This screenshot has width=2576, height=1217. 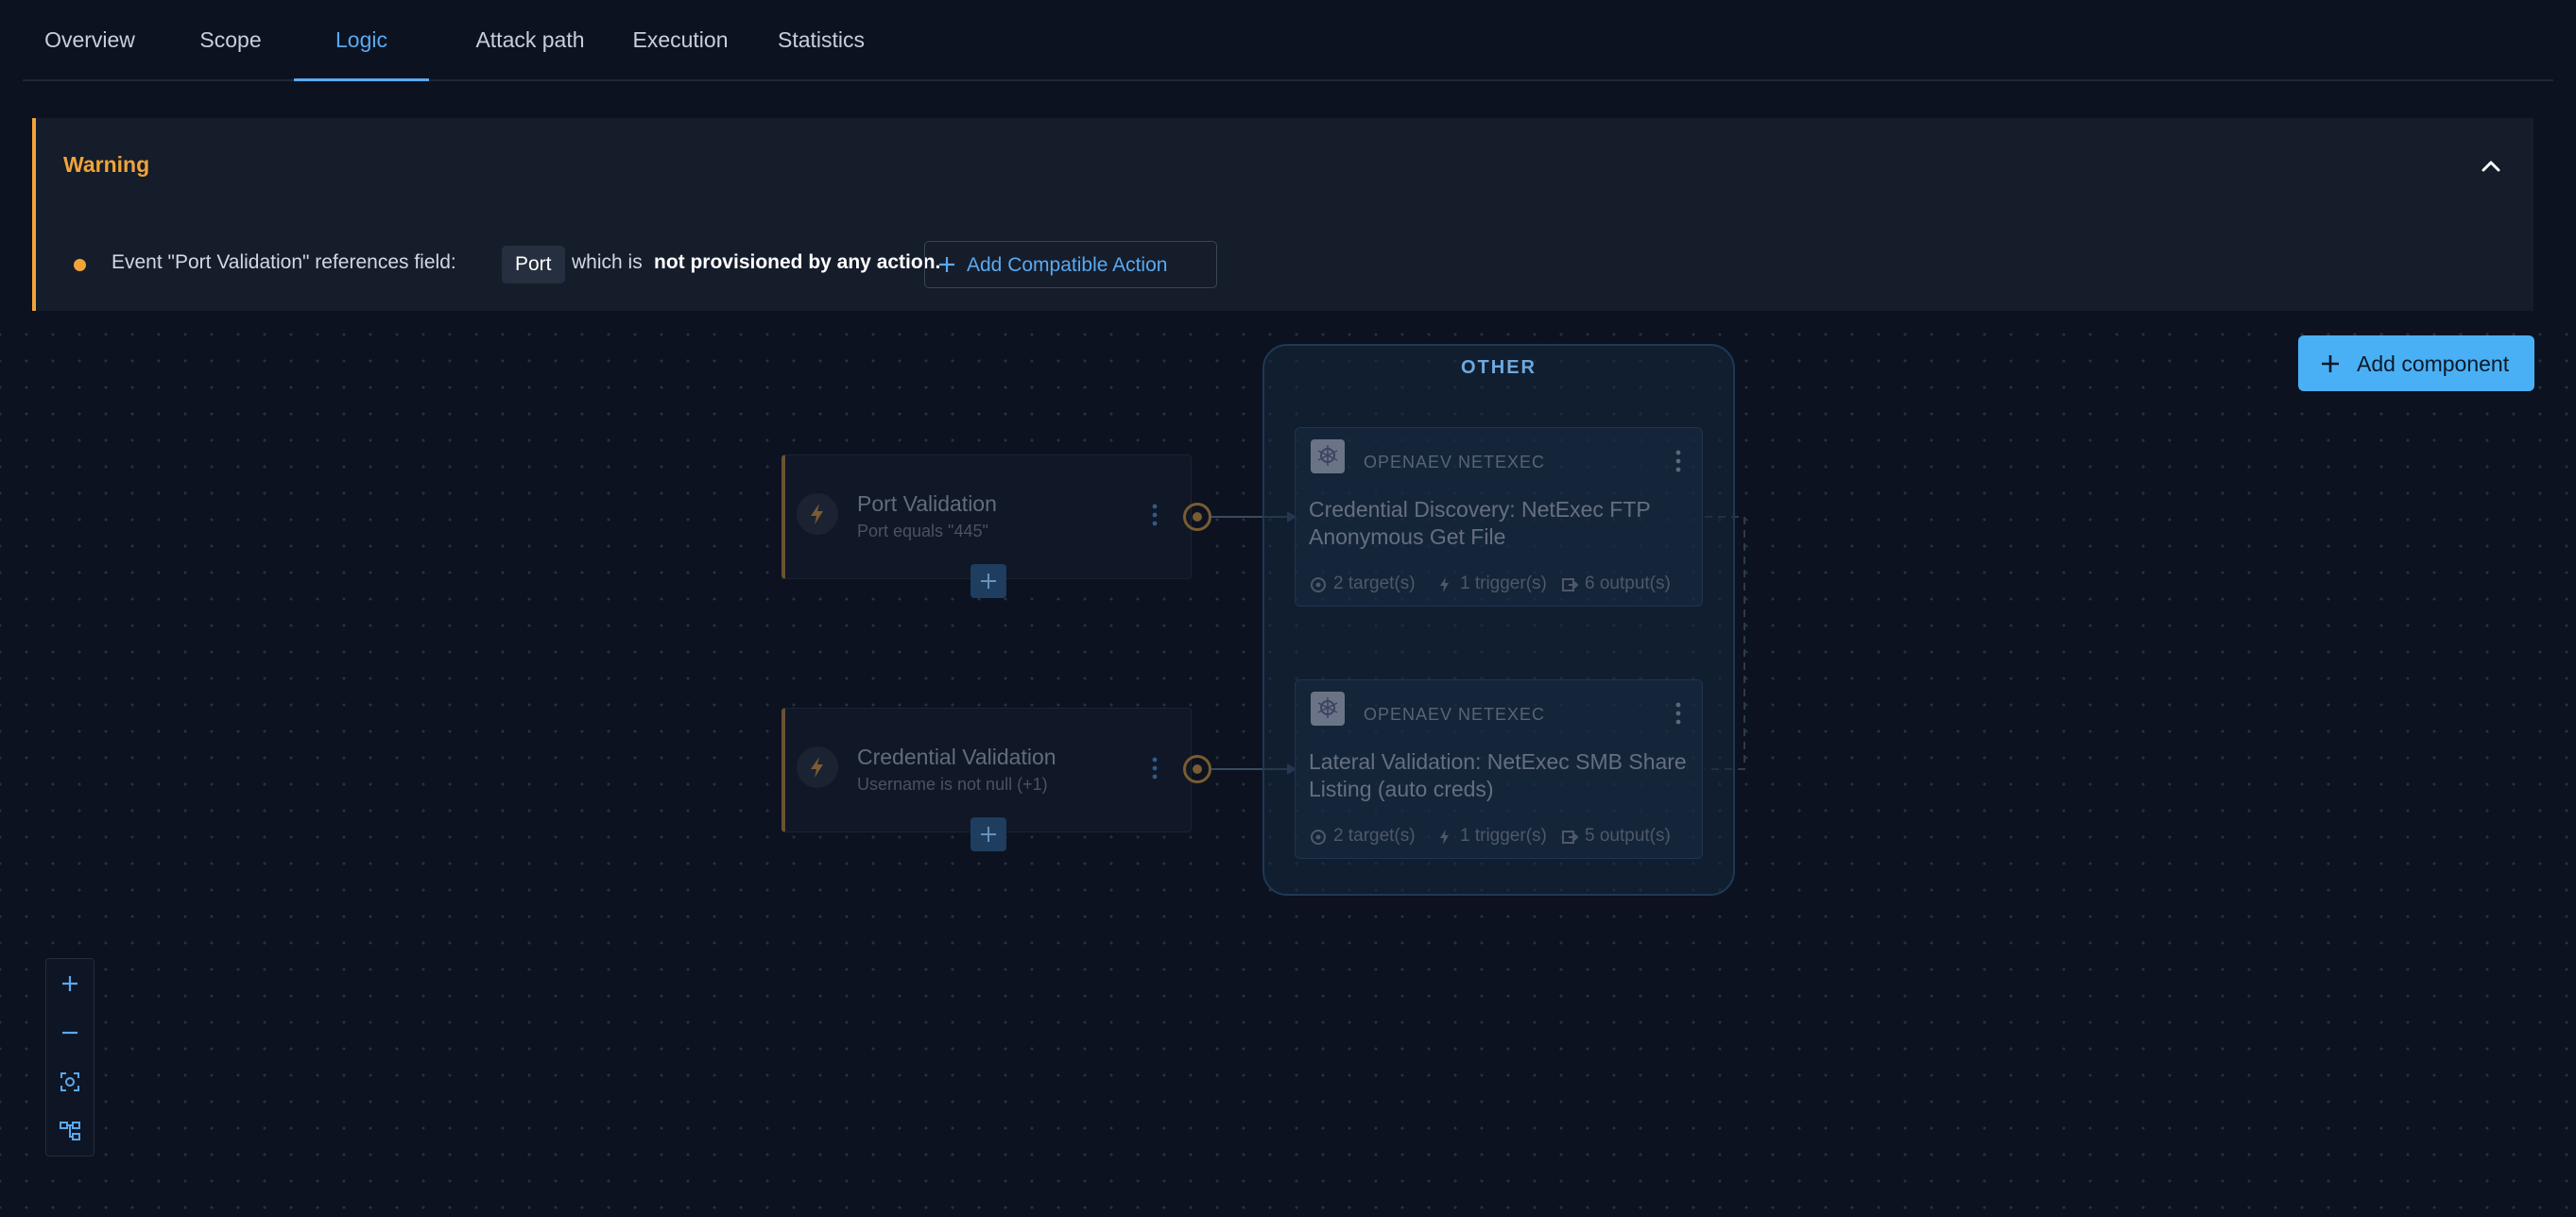 I want to click on trigger-title: Port Validation, so click(x=927, y=503).